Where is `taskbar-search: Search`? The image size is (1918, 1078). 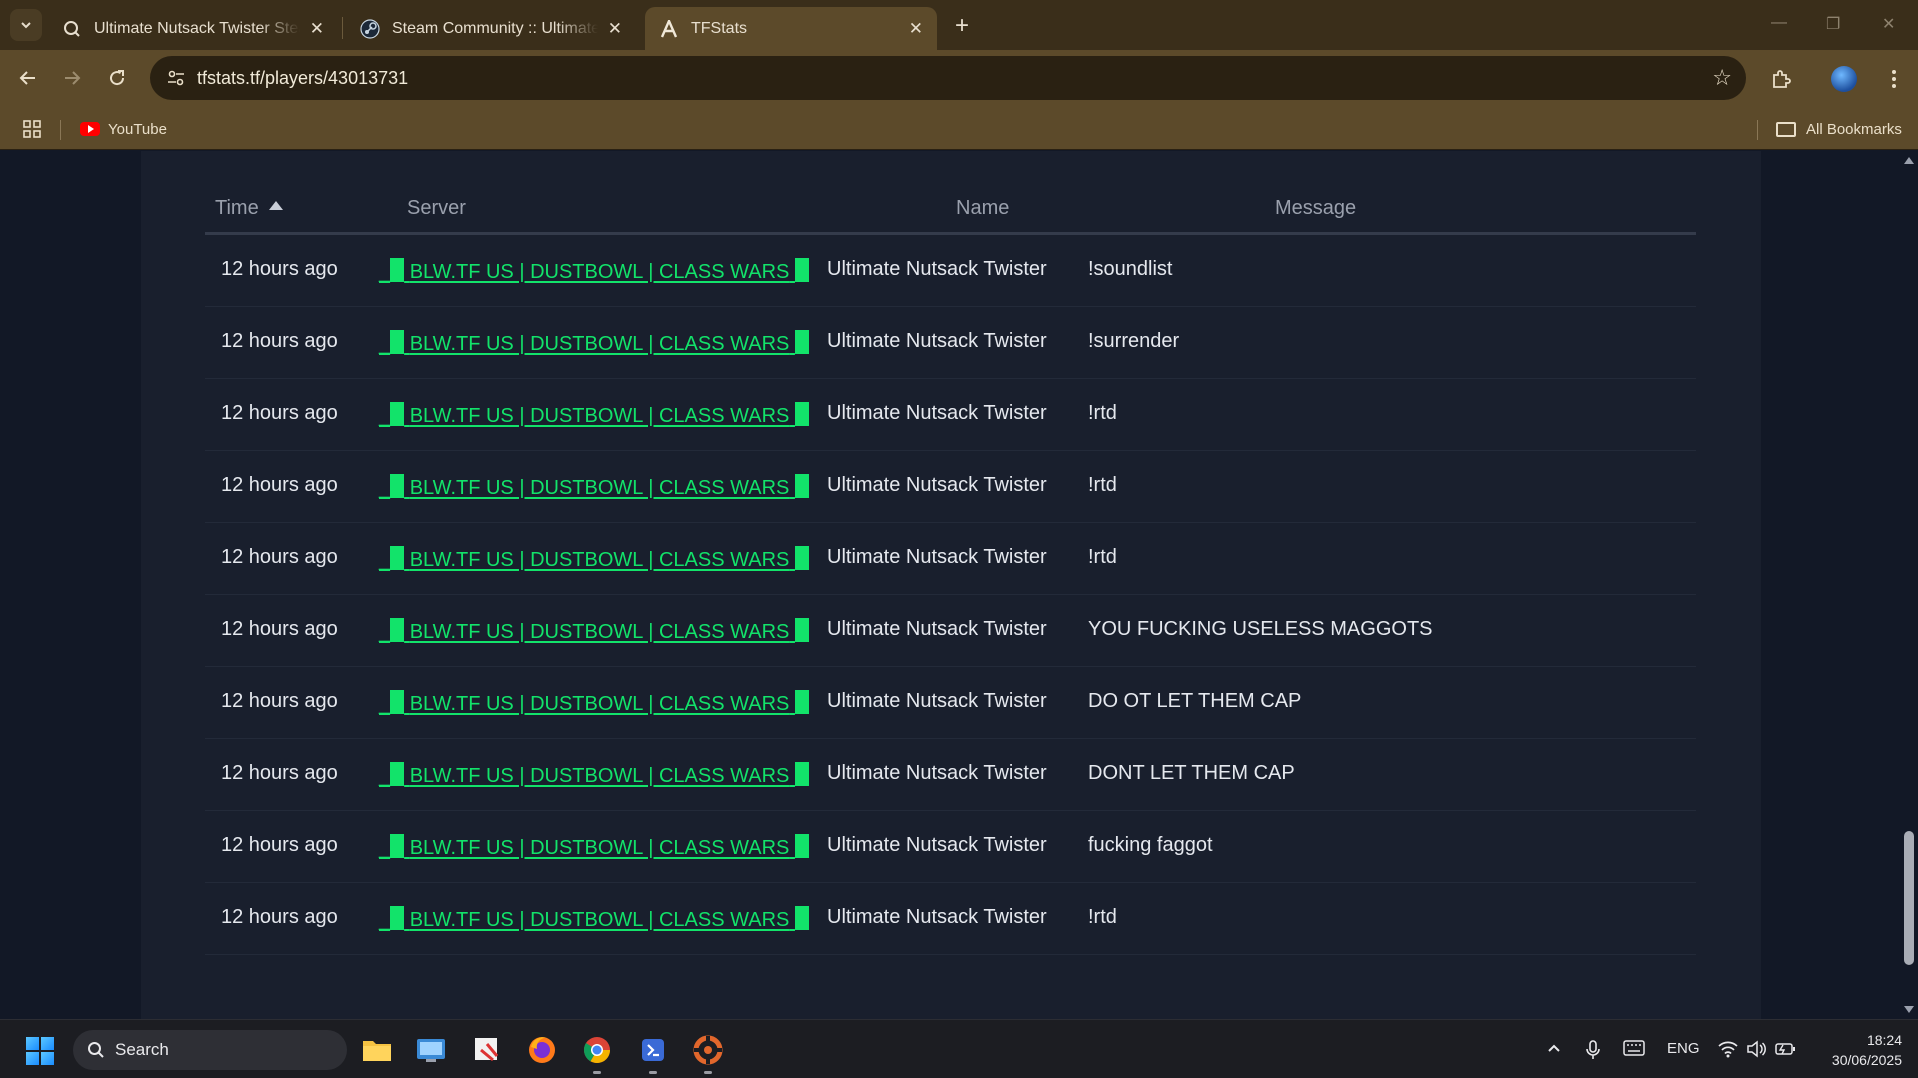 taskbar-search: Search is located at coordinates (210, 1050).